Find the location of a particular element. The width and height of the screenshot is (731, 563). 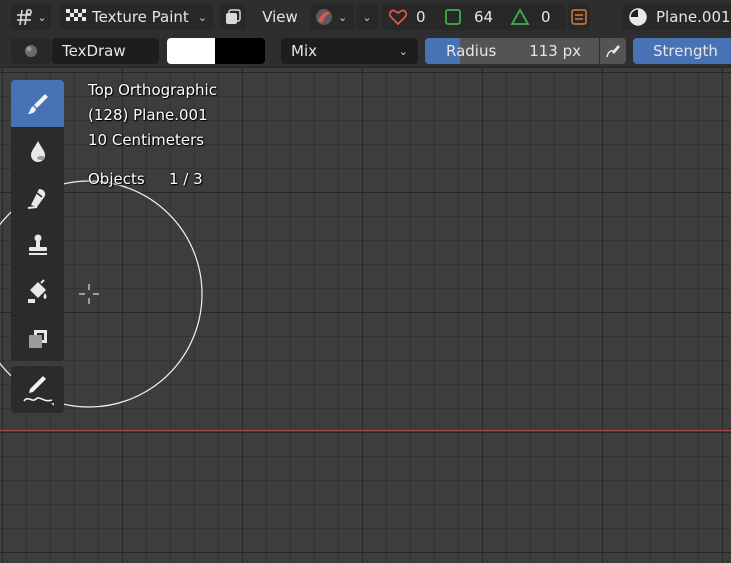

strength-slider: Strength is located at coordinates (682, 51).